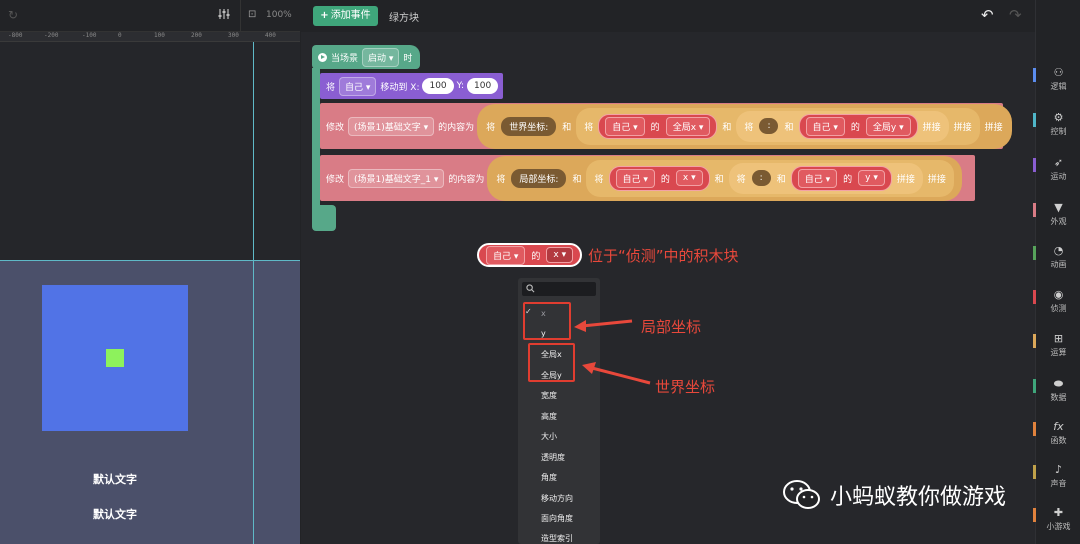 Image resolution: width=1080 pixels, height=544 pixels. What do you see at coordinates (411, 86) in the screenshot?
I see `move-to-block: 将 自己 ▾ 移动到 X: 100 Y: 100` at bounding box center [411, 86].